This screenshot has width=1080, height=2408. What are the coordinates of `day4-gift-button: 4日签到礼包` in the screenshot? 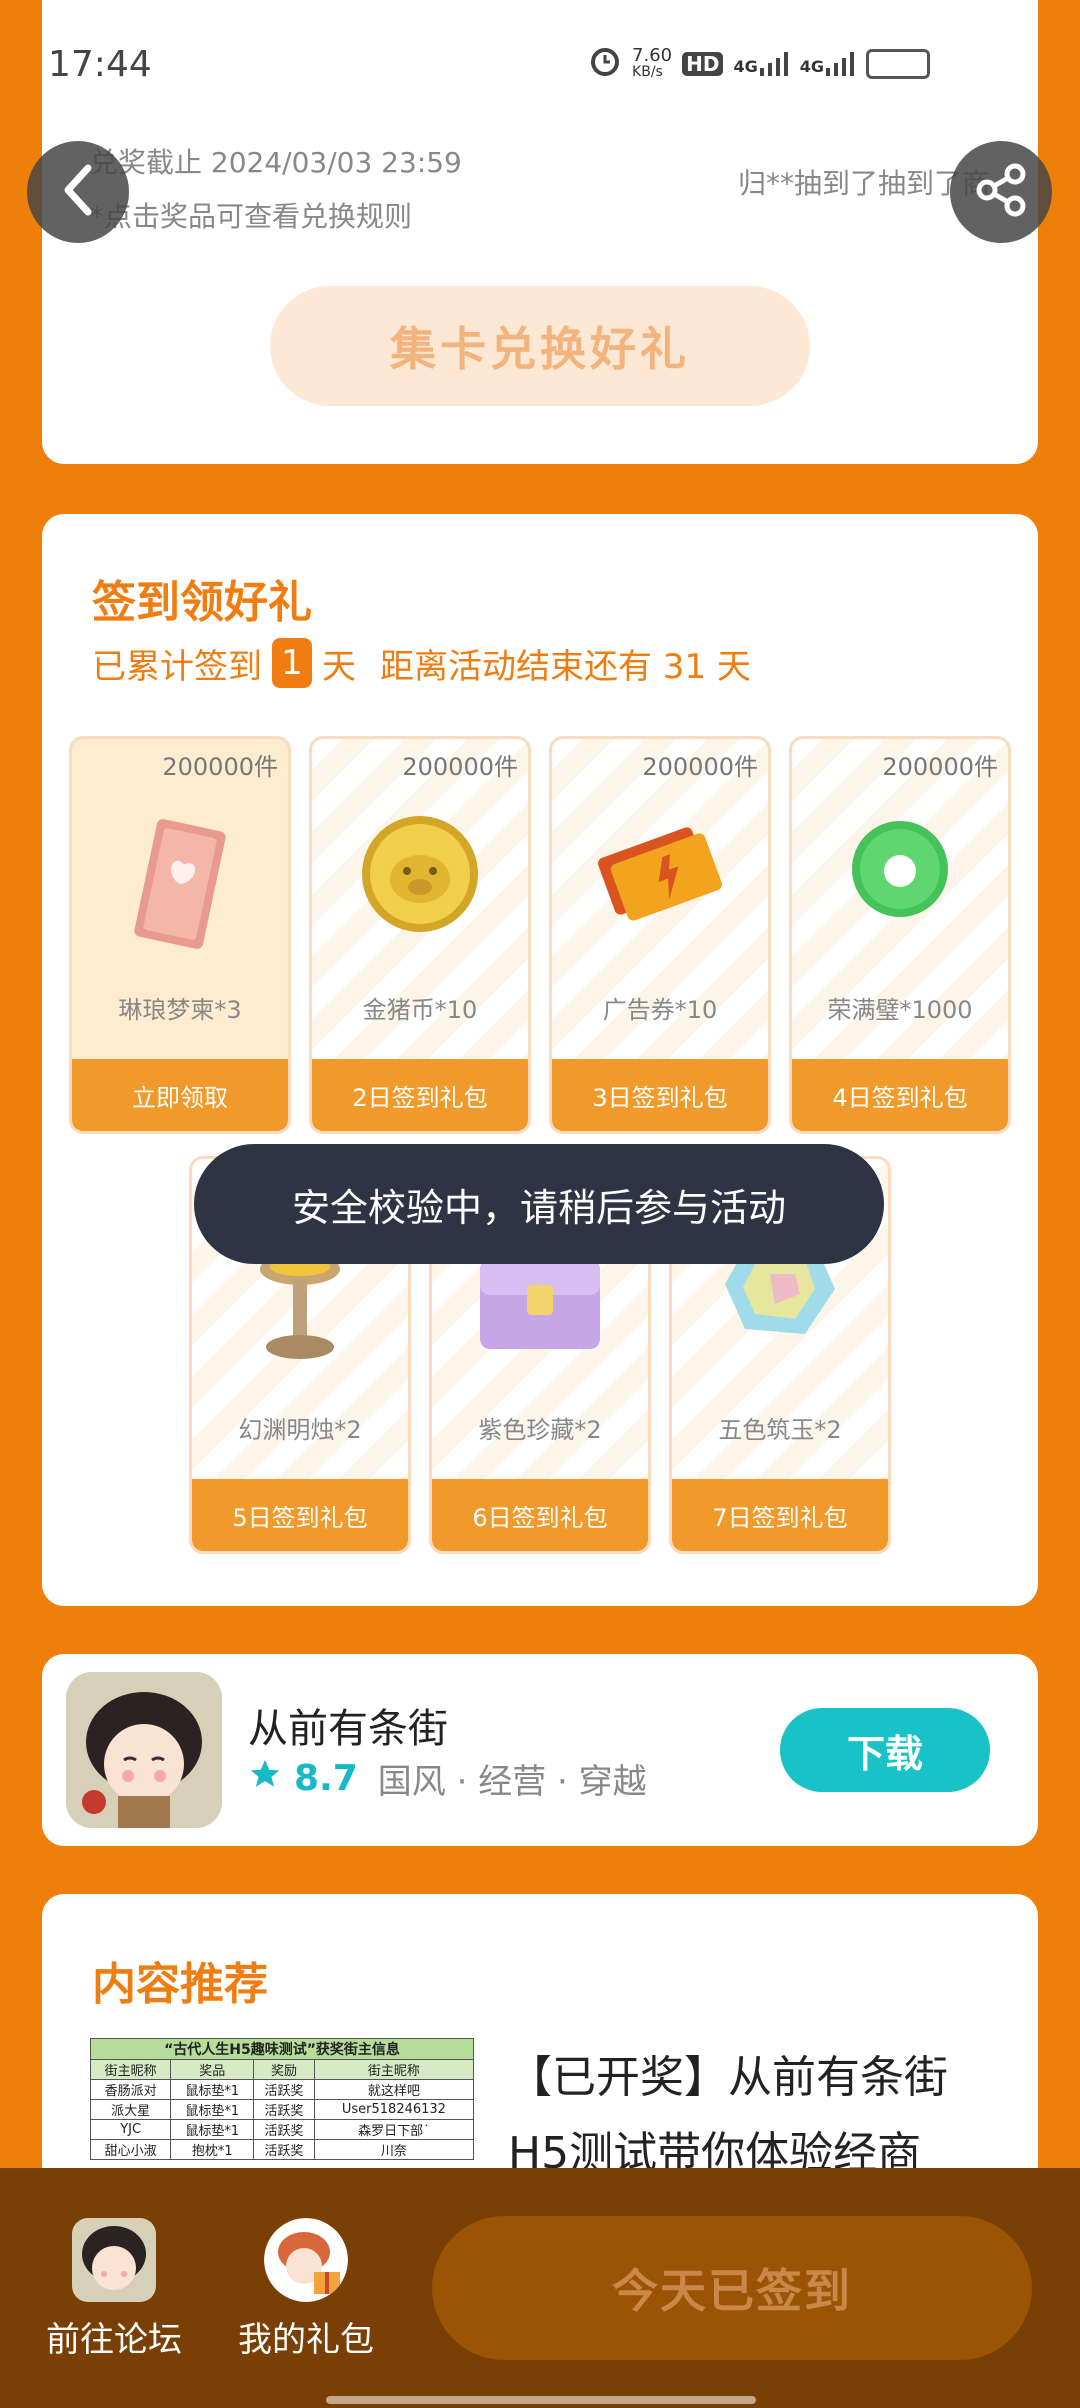 It's located at (900, 1095).